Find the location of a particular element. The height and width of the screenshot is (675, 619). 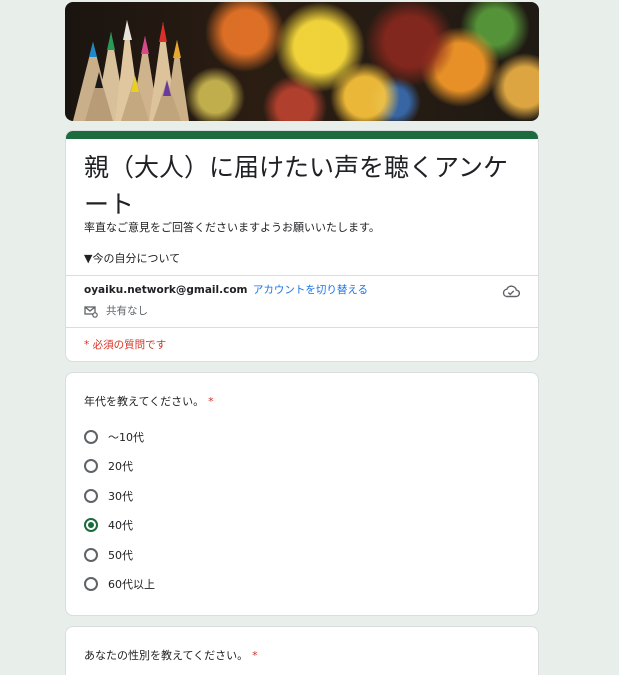

radio-option: 50代 is located at coordinates (108, 555).